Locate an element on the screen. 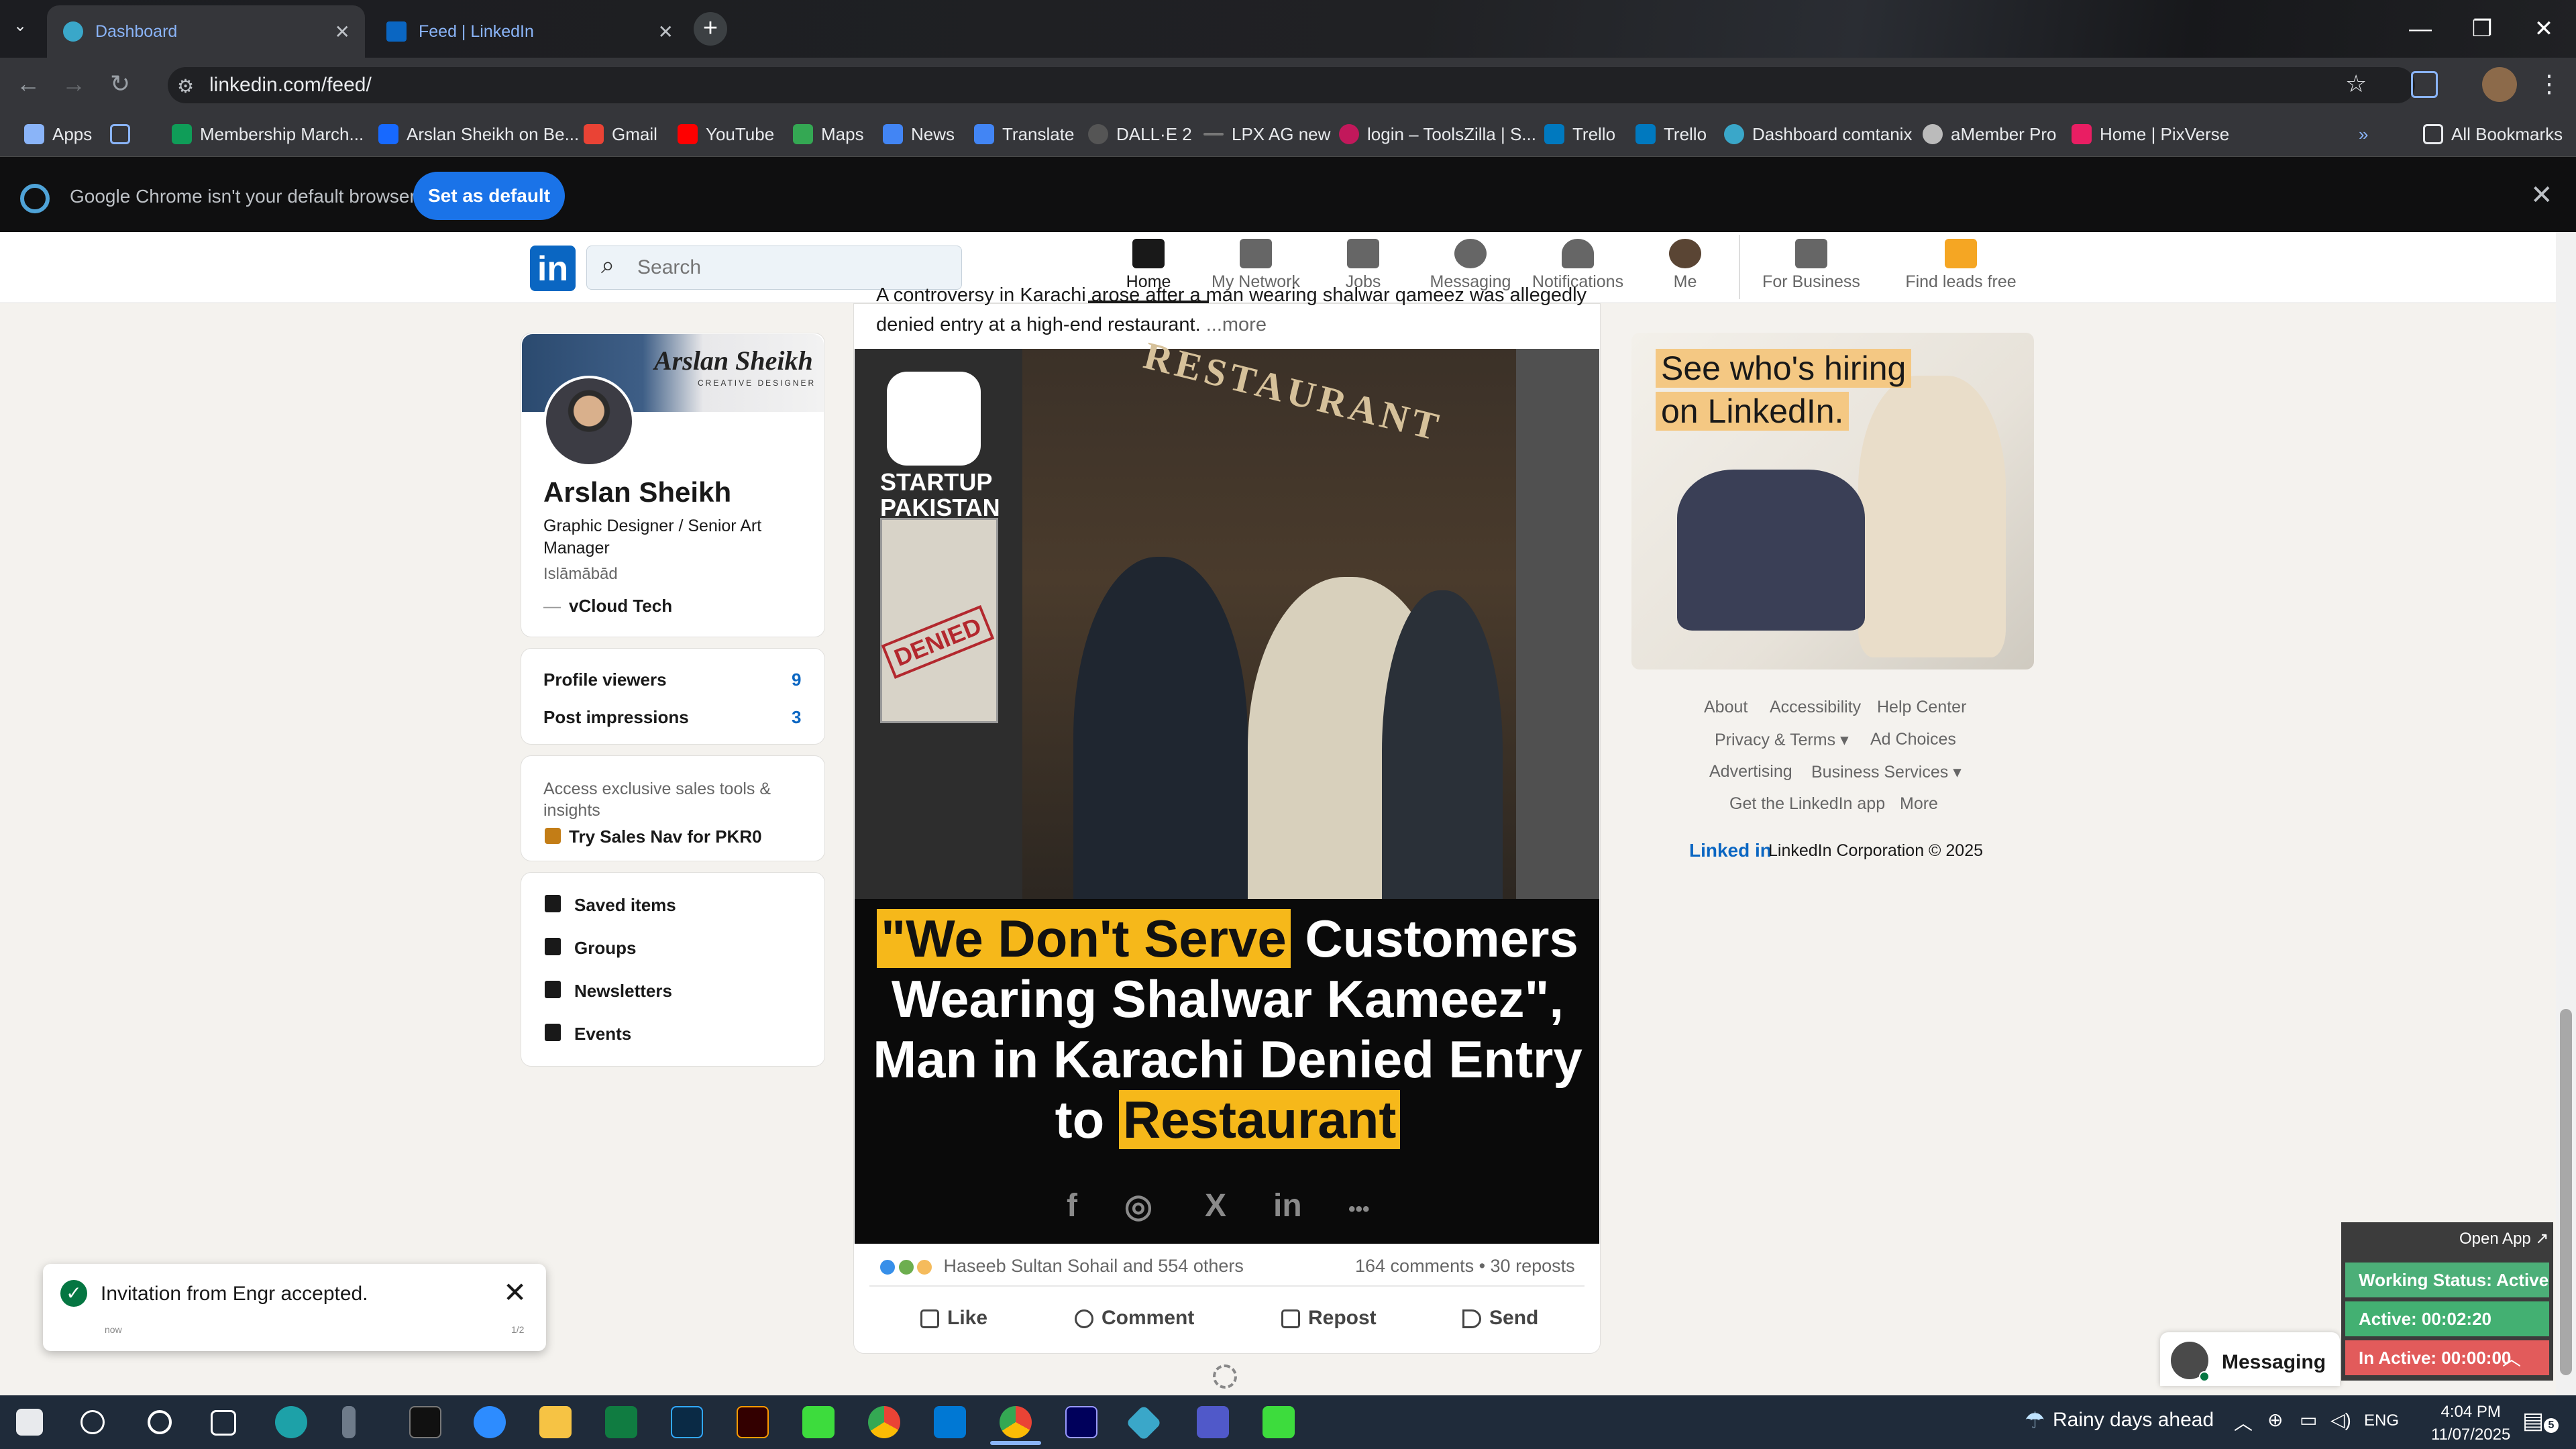 Image resolution: width=2576 pixels, height=1449 pixels. site-info-icon: ⚙ is located at coordinates (185, 86).